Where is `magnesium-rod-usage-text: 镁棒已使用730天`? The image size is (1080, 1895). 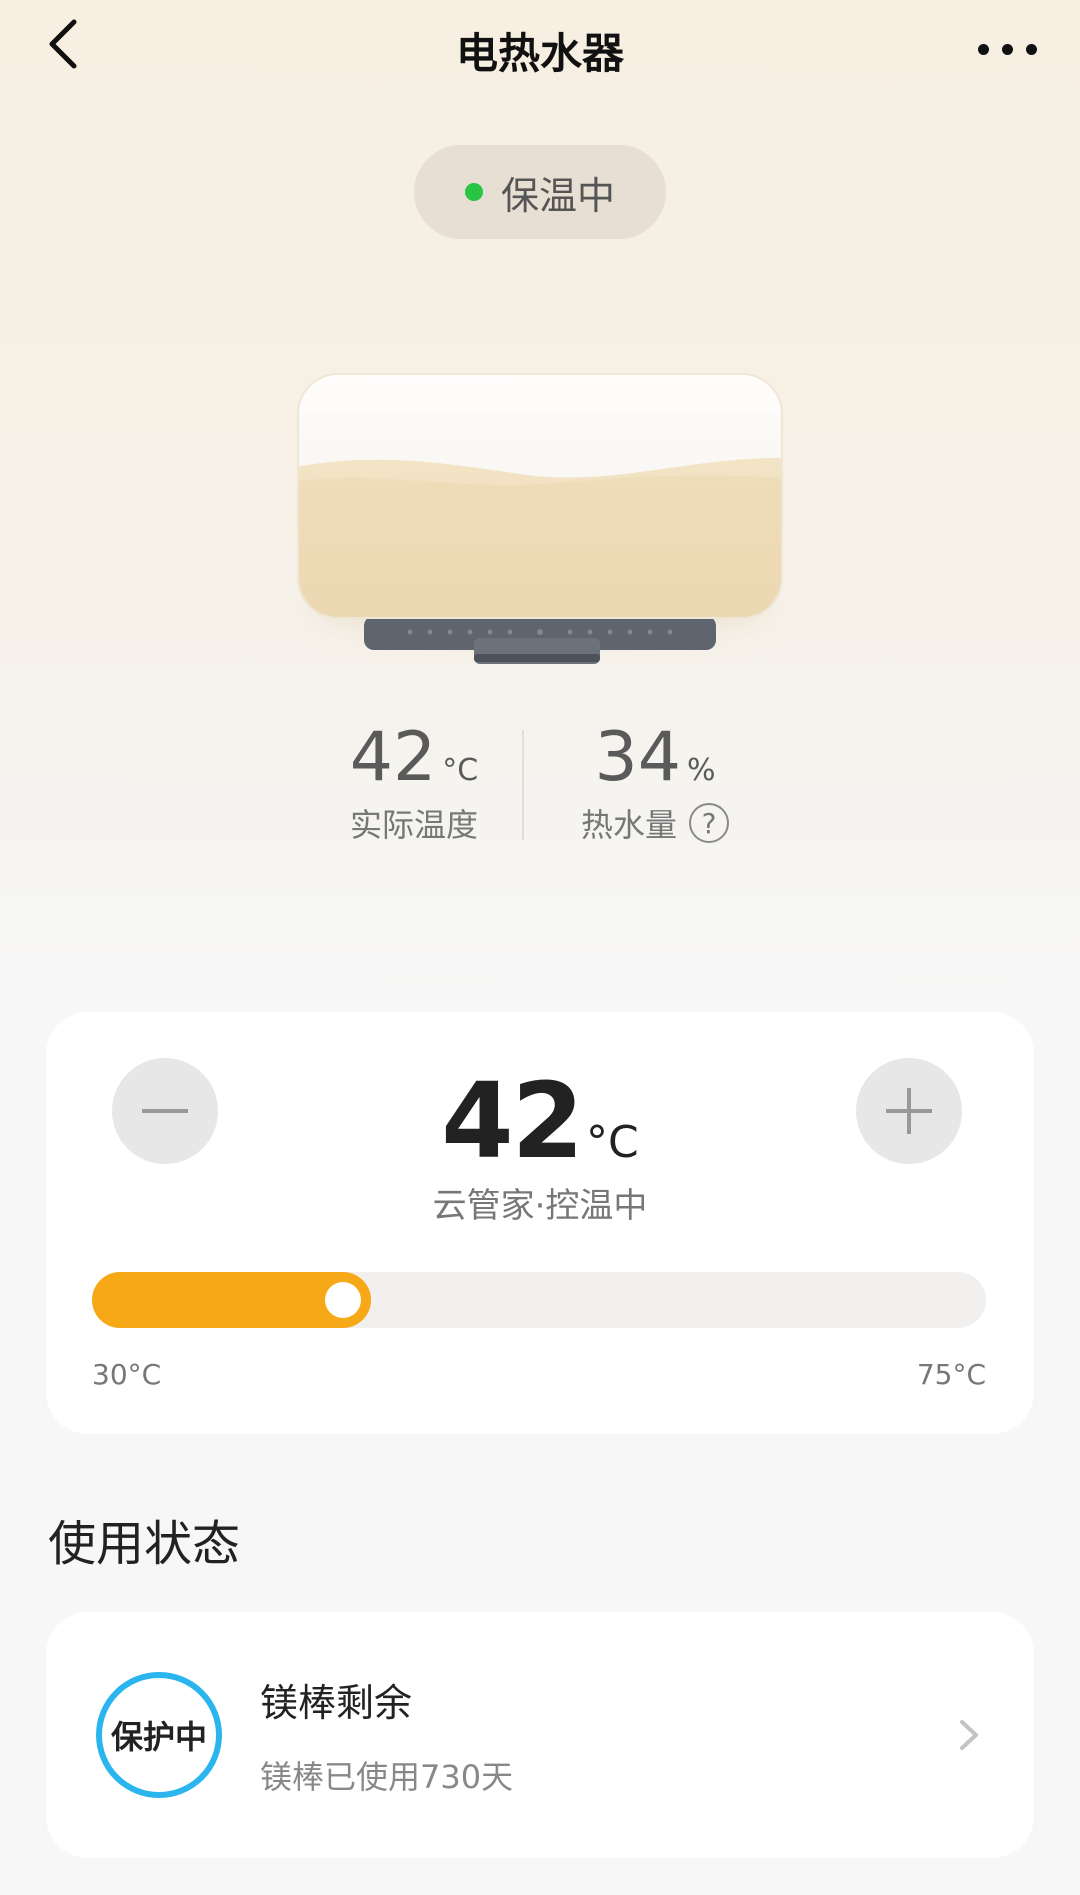
magnesium-rod-usage-text: 镁棒已使用730天 is located at coordinates (387, 1777).